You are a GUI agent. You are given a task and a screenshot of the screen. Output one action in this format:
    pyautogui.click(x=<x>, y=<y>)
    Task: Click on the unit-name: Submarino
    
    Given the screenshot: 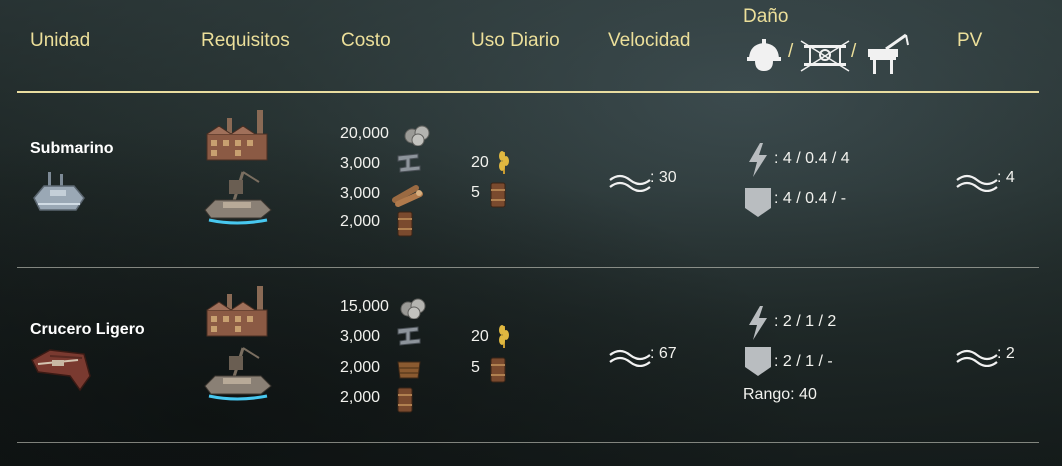 What is the action you would take?
    pyautogui.click(x=72, y=148)
    